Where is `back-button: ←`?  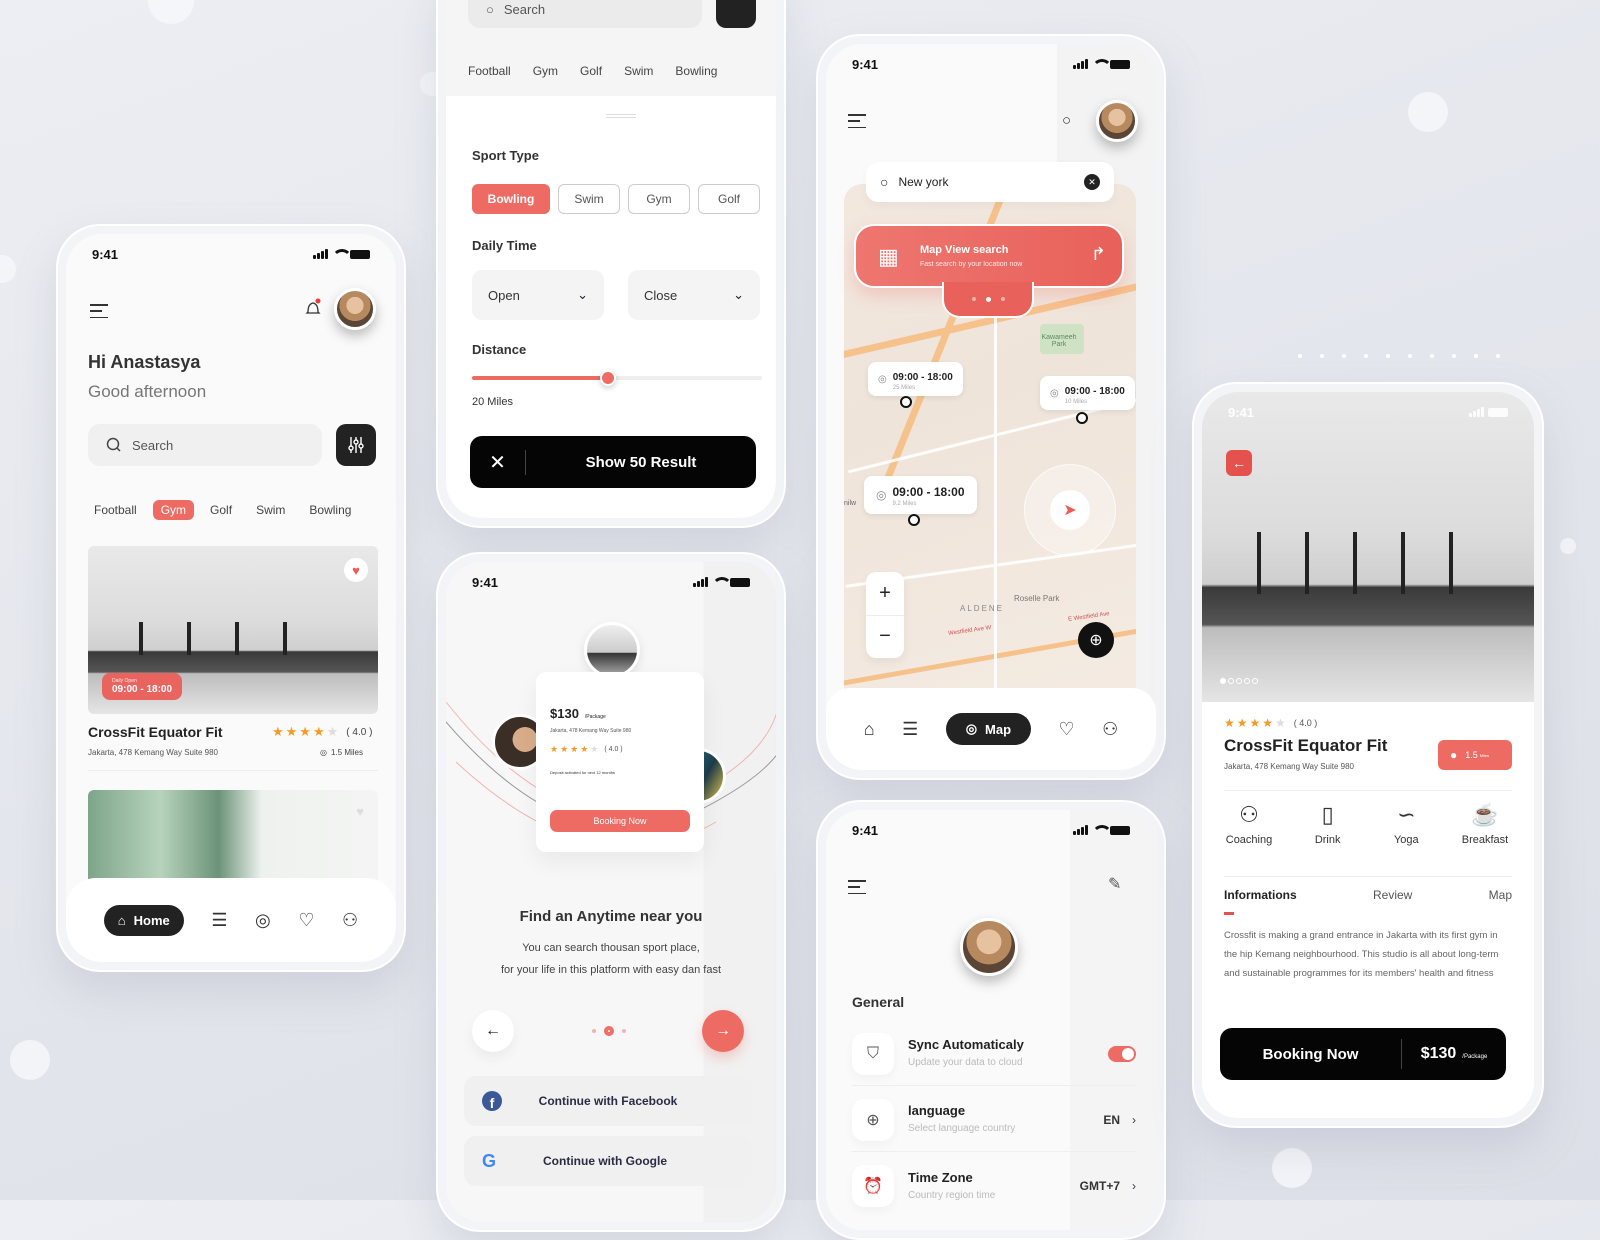 back-button: ← is located at coordinates (1239, 463).